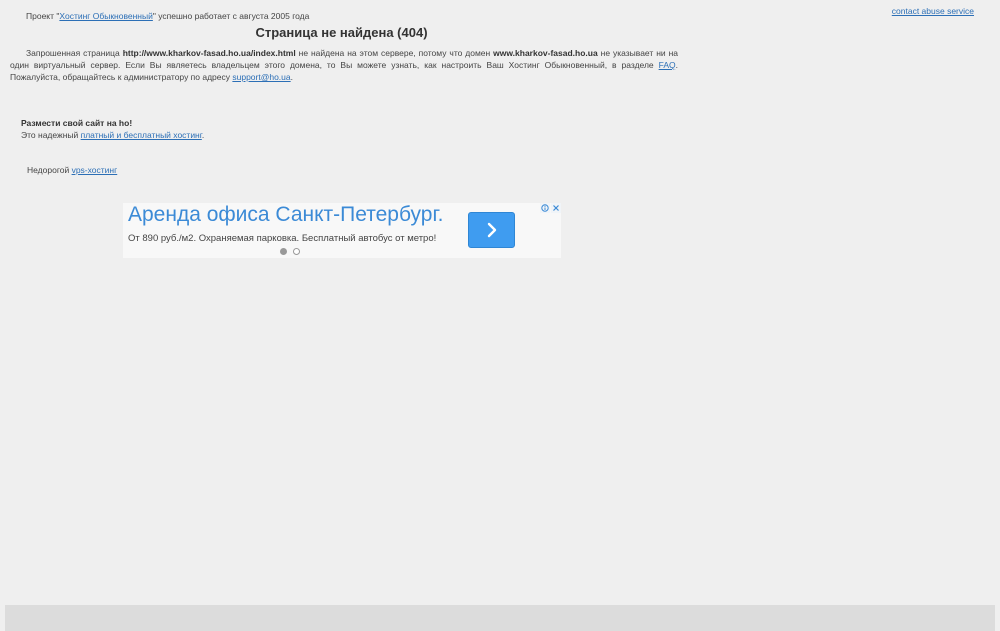 Image resolution: width=1000 pixels, height=631 pixels. I want to click on ad-controls, so click(550, 208).